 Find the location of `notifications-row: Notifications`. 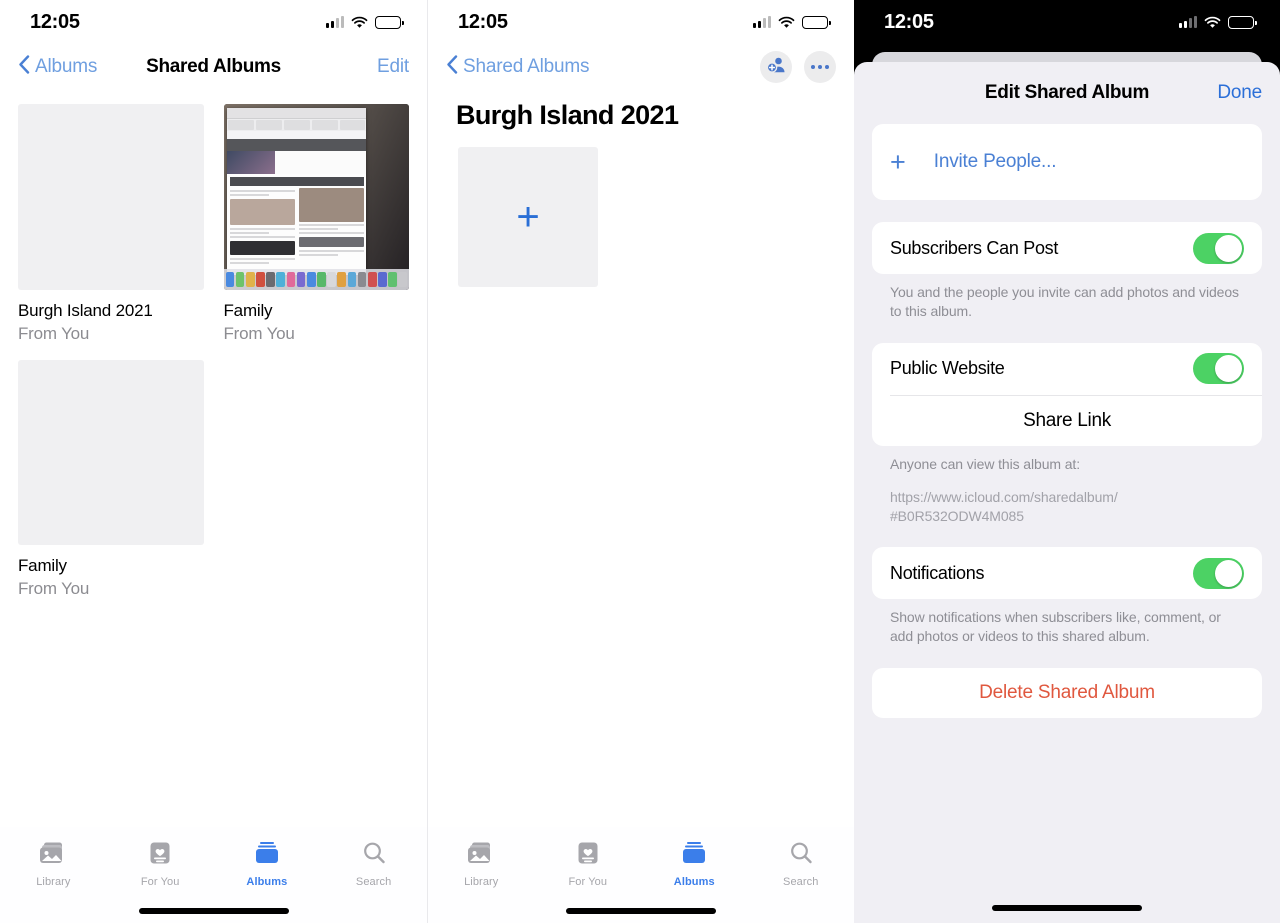

notifications-row: Notifications is located at coordinates (1067, 573).